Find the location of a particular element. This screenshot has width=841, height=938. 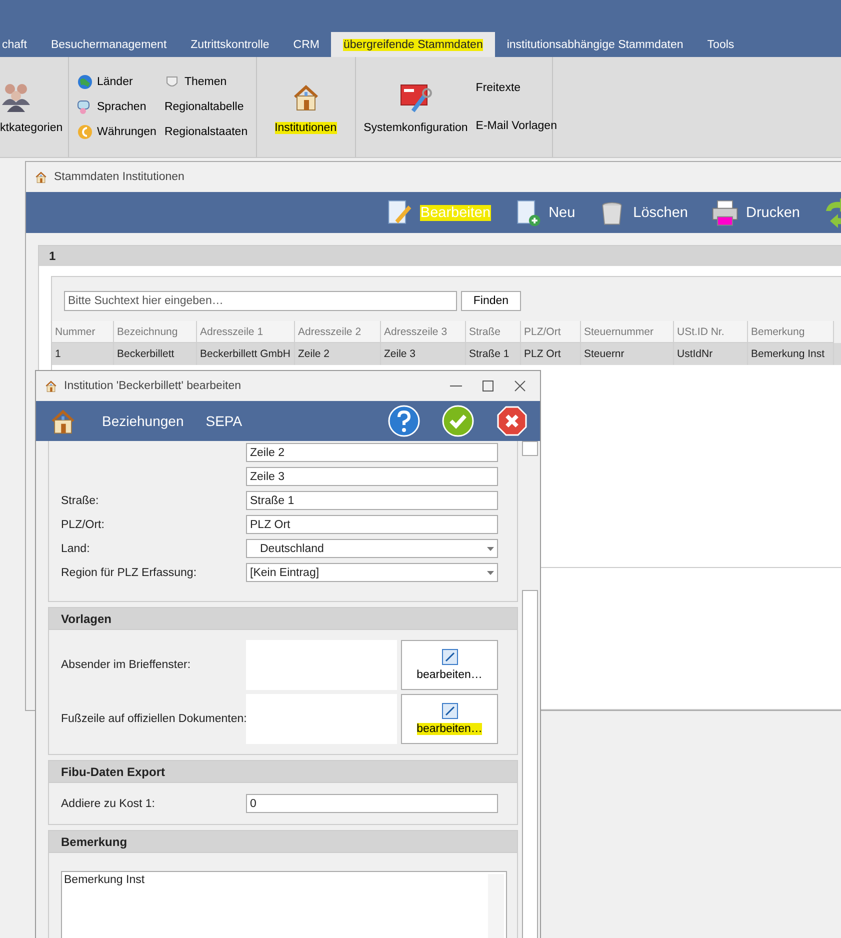

text-area: Bemerkung Inst is located at coordinates (284, 904).